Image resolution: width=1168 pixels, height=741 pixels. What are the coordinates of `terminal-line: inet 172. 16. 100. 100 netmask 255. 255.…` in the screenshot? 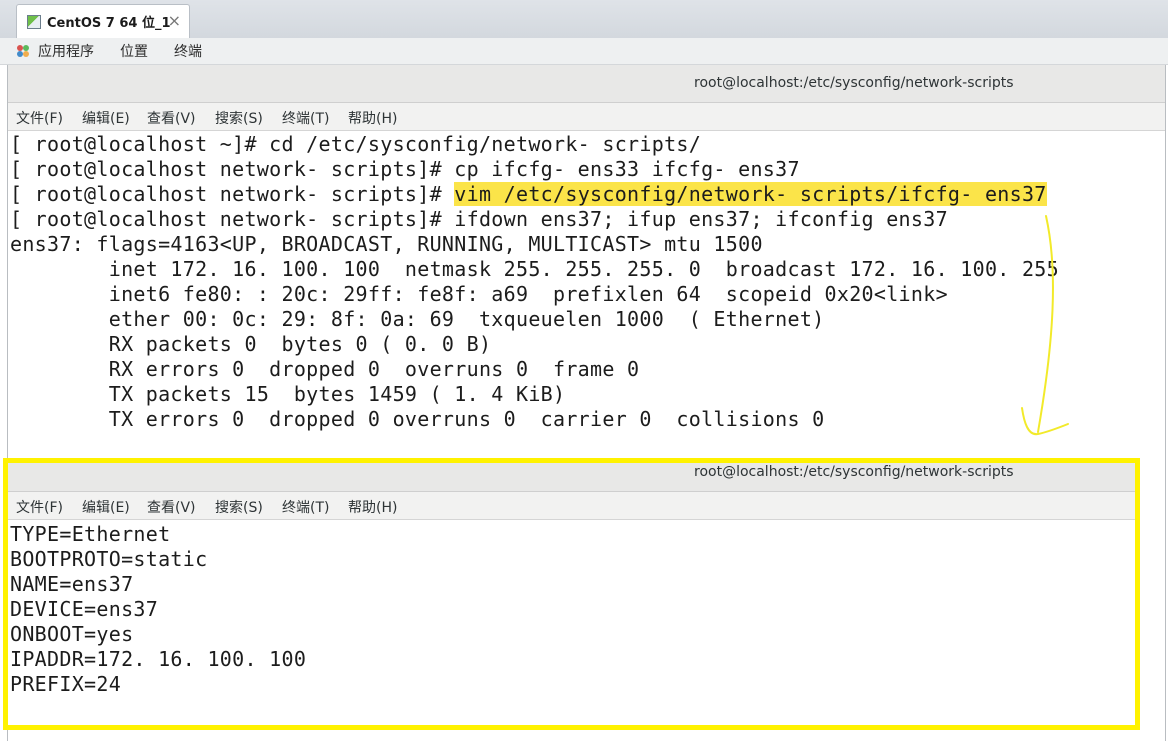 It's located at (534, 269).